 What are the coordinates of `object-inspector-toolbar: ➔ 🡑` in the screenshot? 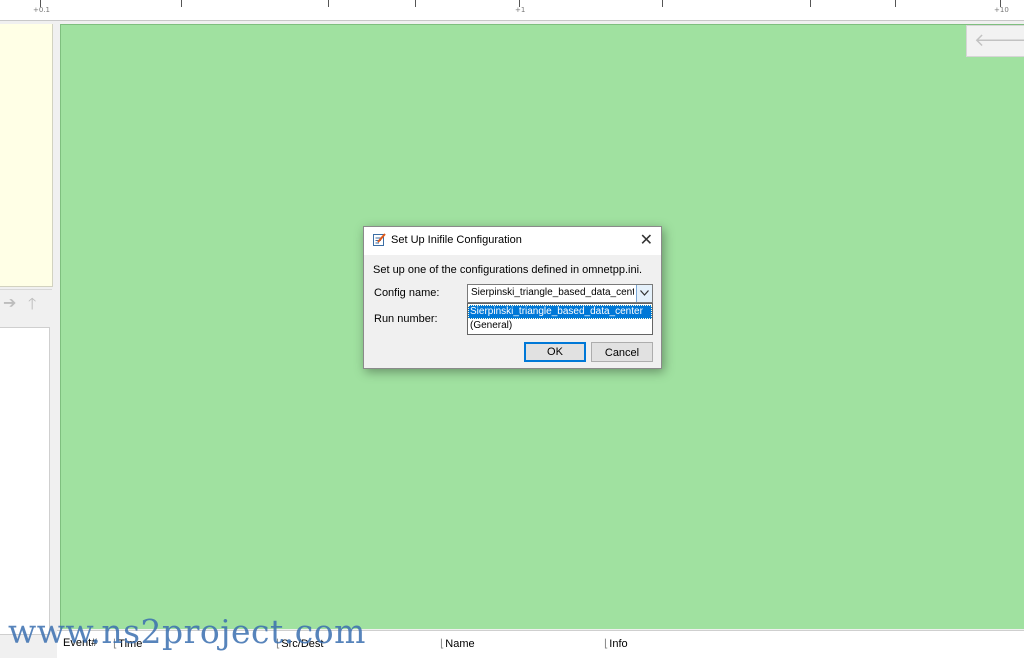 It's located at (26, 303).